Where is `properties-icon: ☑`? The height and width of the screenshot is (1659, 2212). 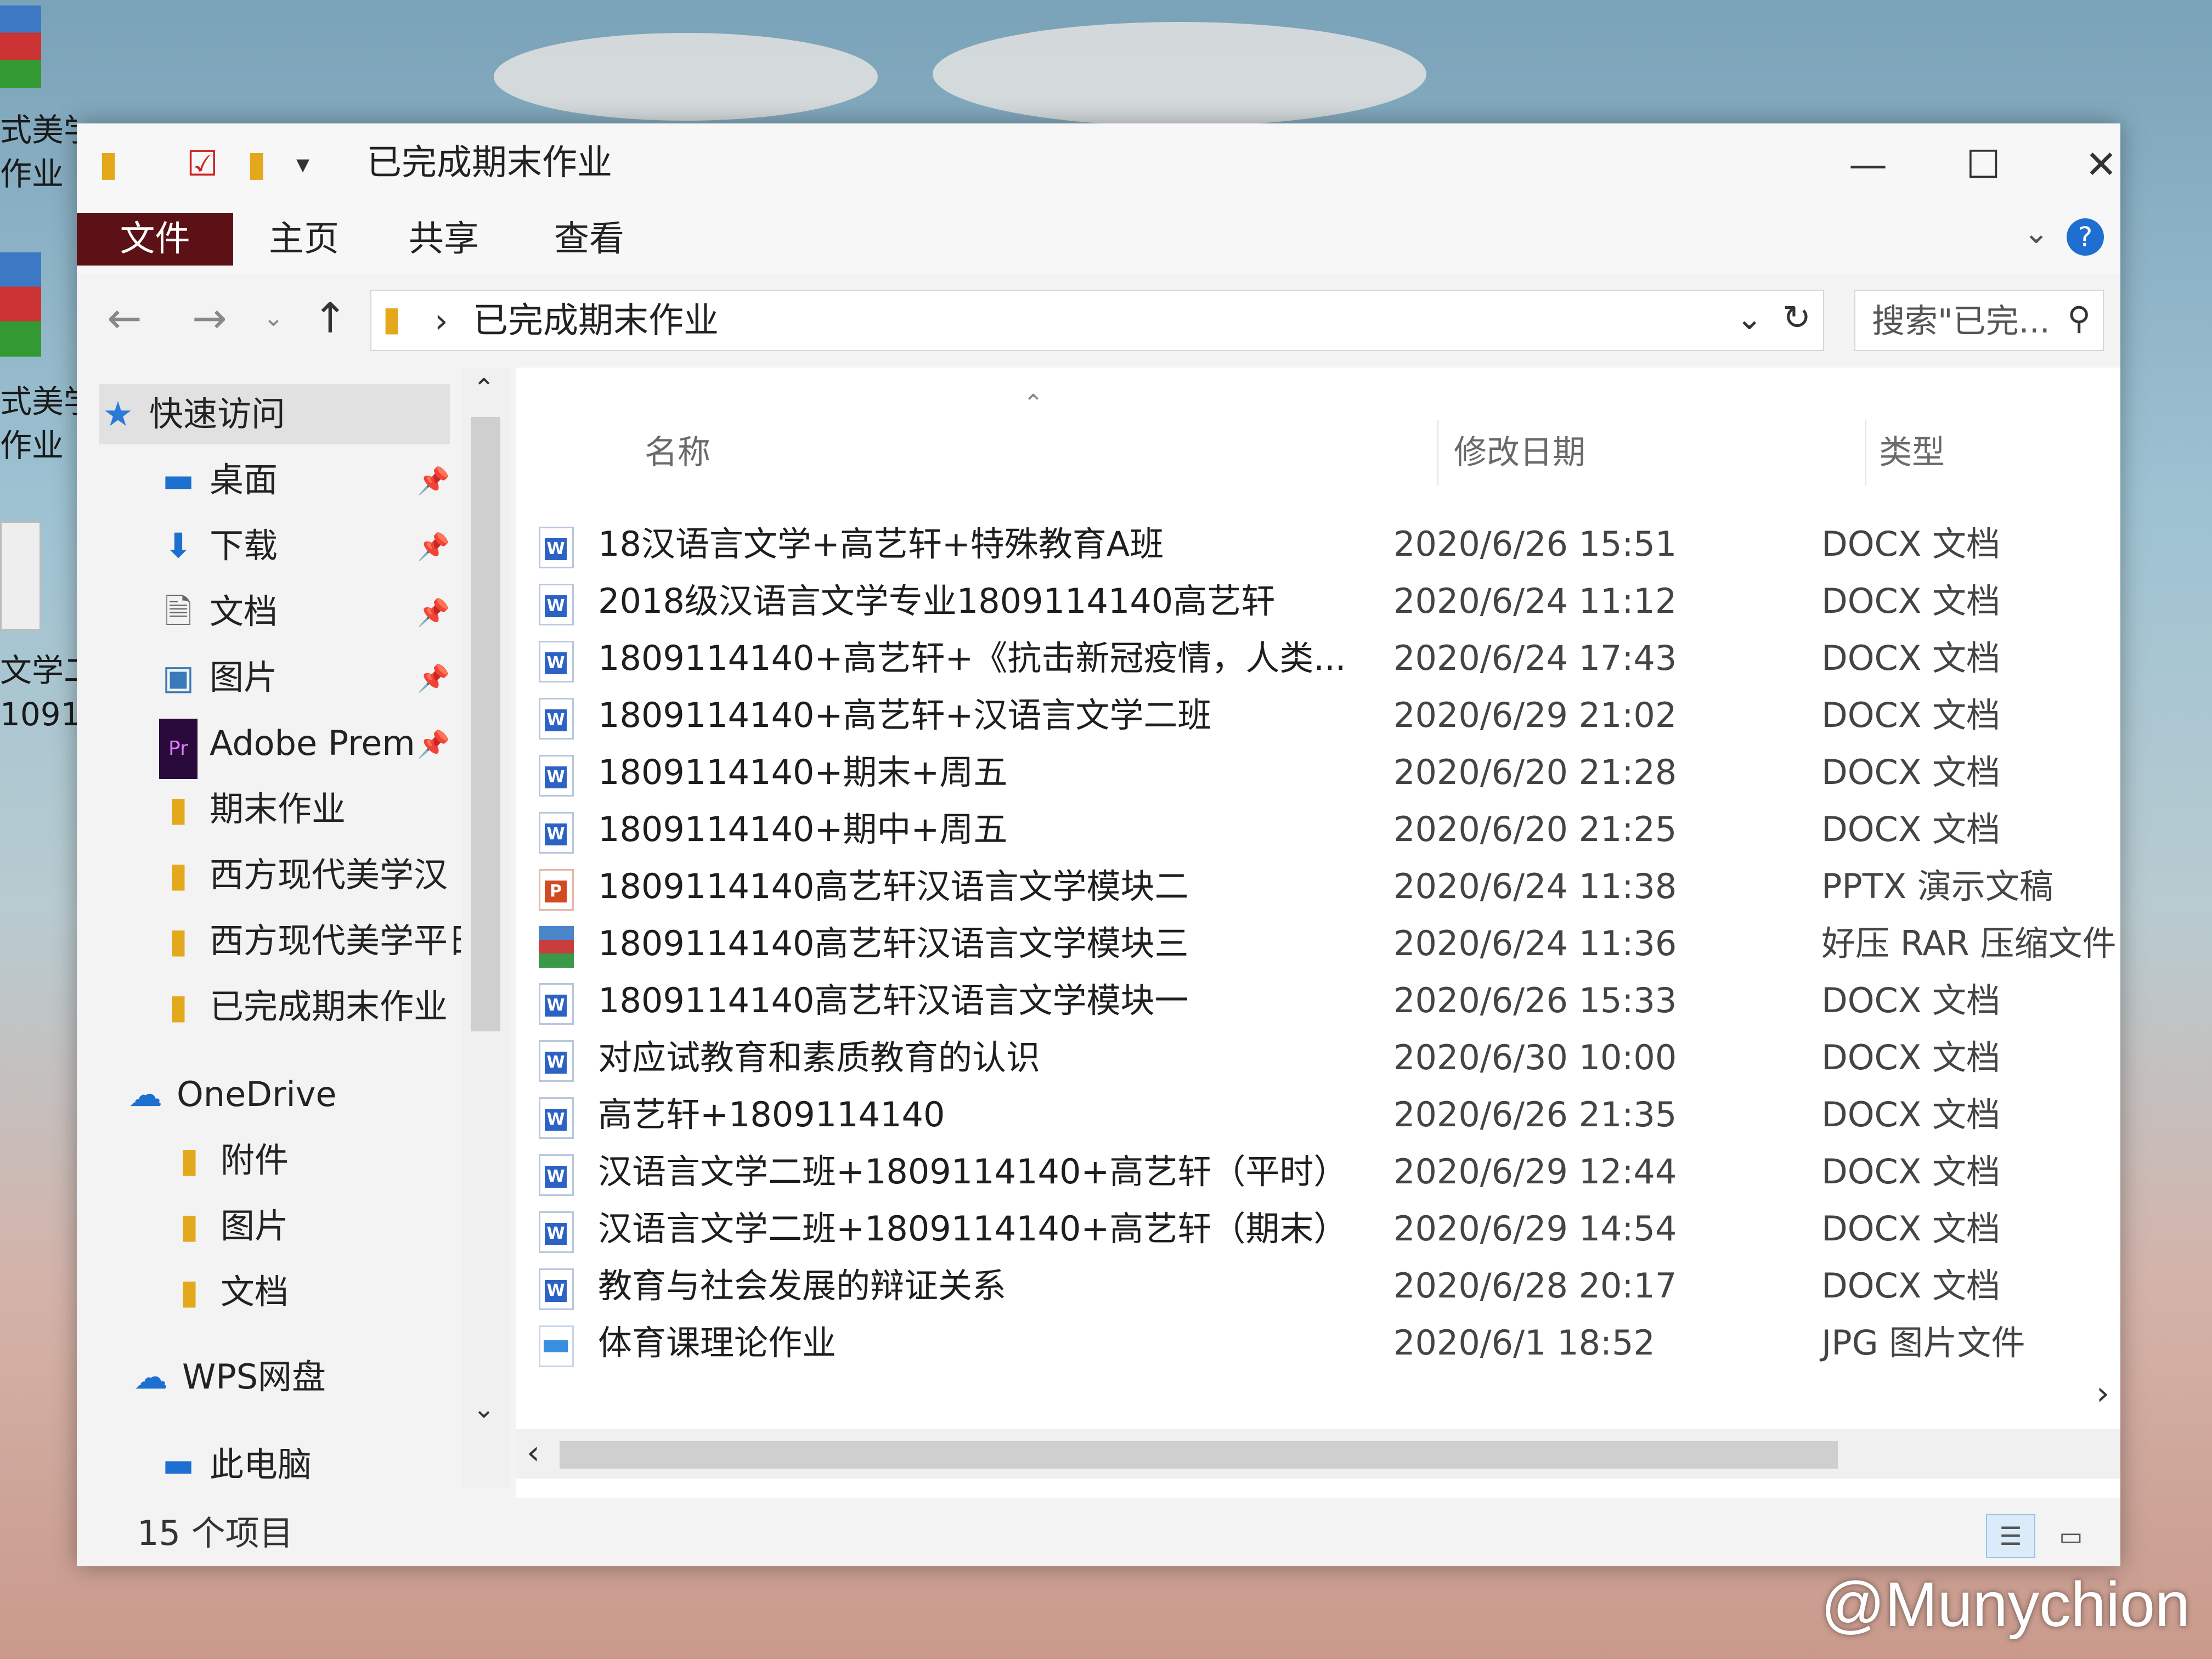 properties-icon: ☑ is located at coordinates (202, 164).